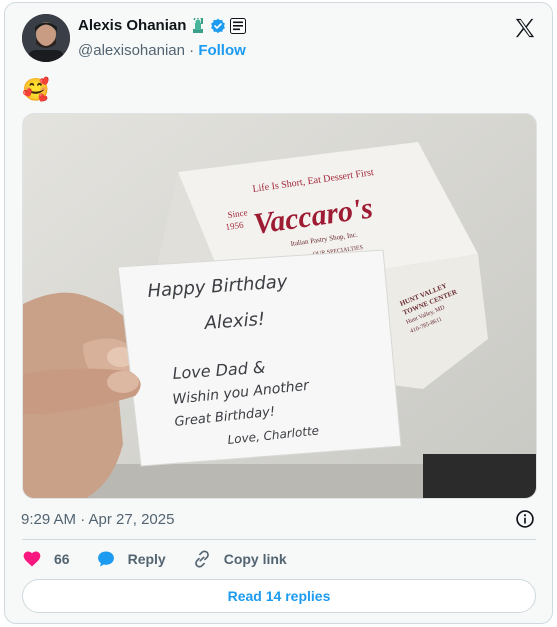 The width and height of the screenshot is (557, 627). What do you see at coordinates (222, 50) in the screenshot?
I see `follow-button: Follow` at bounding box center [222, 50].